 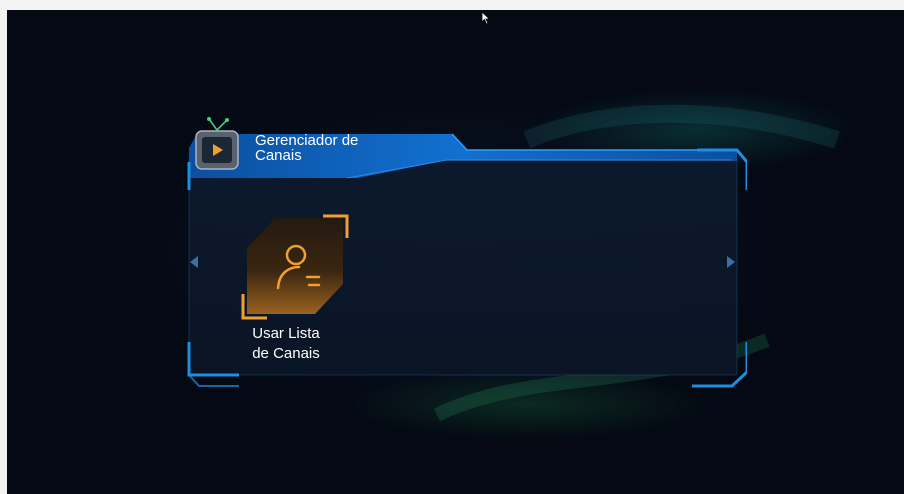 What do you see at coordinates (286, 353) in the screenshot?
I see `menu-item-label-line2: de Canais` at bounding box center [286, 353].